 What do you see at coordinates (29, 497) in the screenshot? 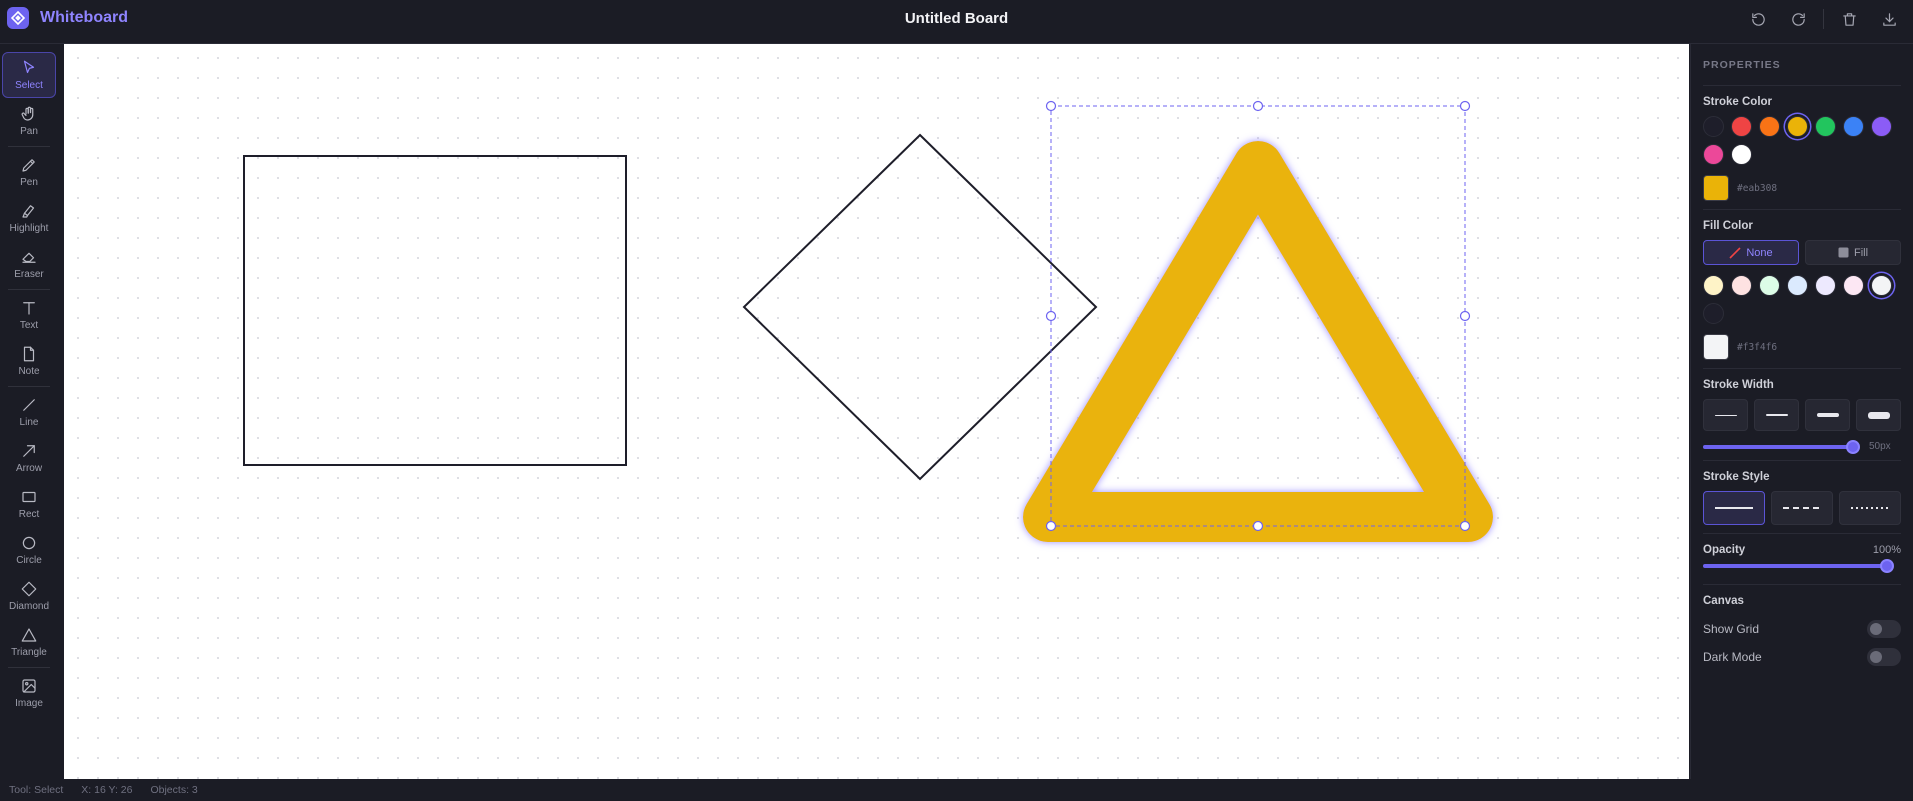
I see `rectangle-icon` at bounding box center [29, 497].